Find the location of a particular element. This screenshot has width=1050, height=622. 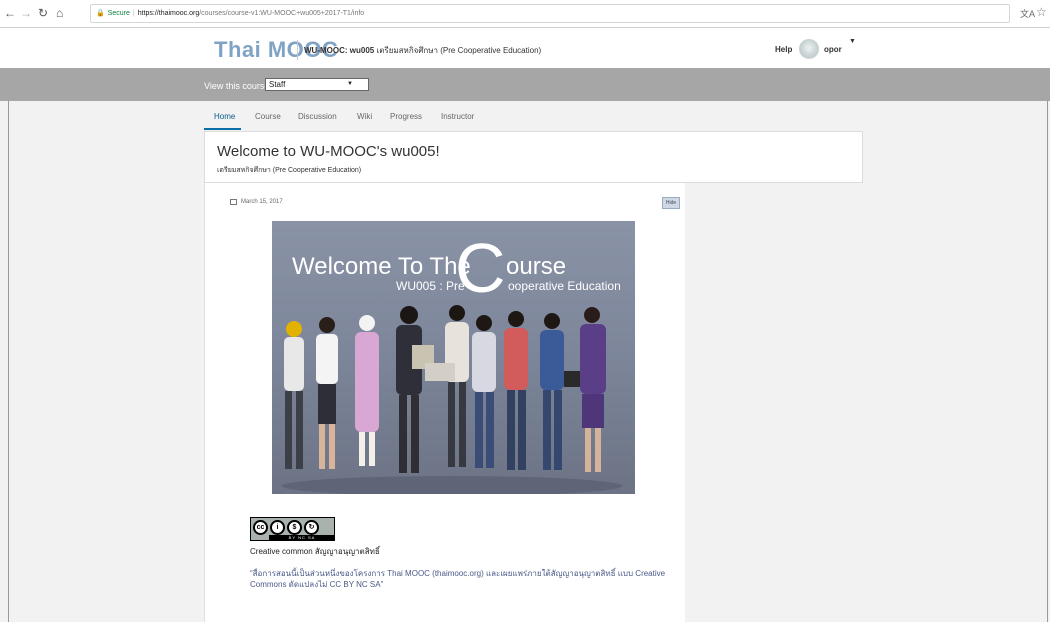

avatar is located at coordinates (809, 49).